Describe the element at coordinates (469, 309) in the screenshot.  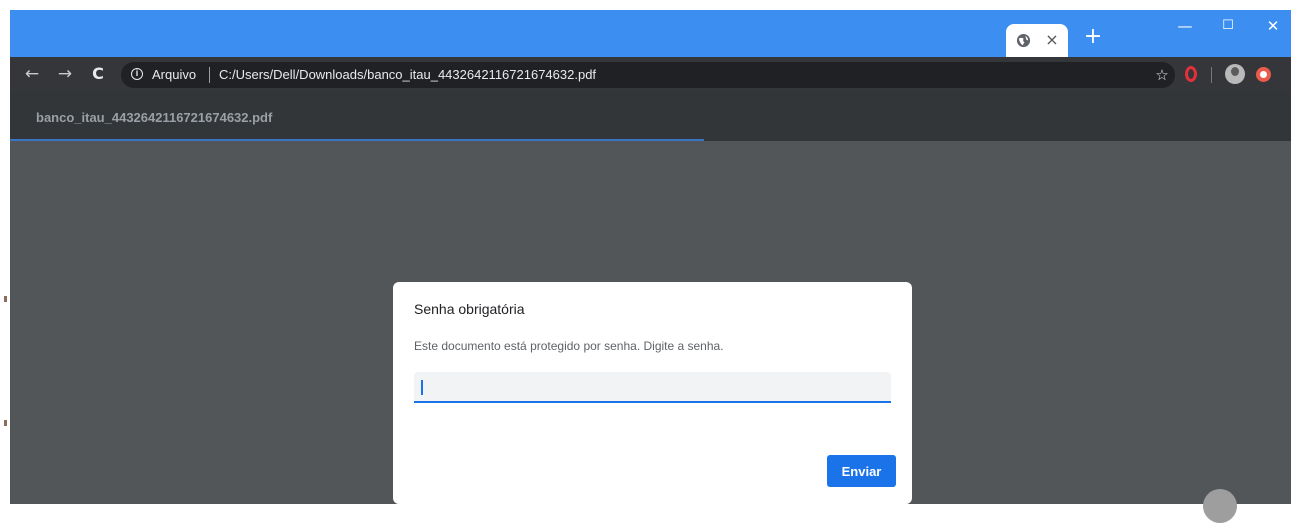
I see `dialog-title: Senha obrigatória` at that location.